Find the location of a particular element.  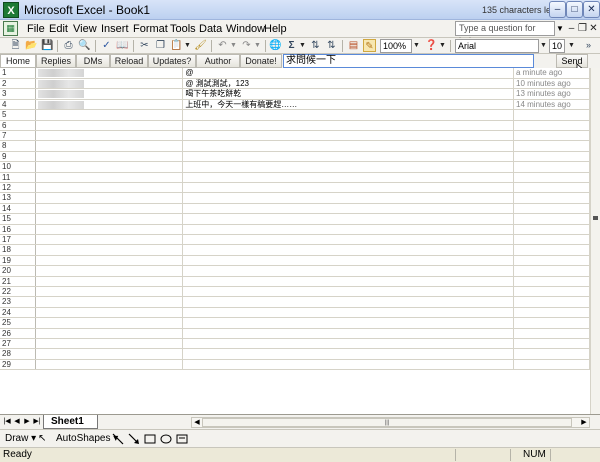

autosum-dropdown-icon: ▼ is located at coordinates (302, 46).